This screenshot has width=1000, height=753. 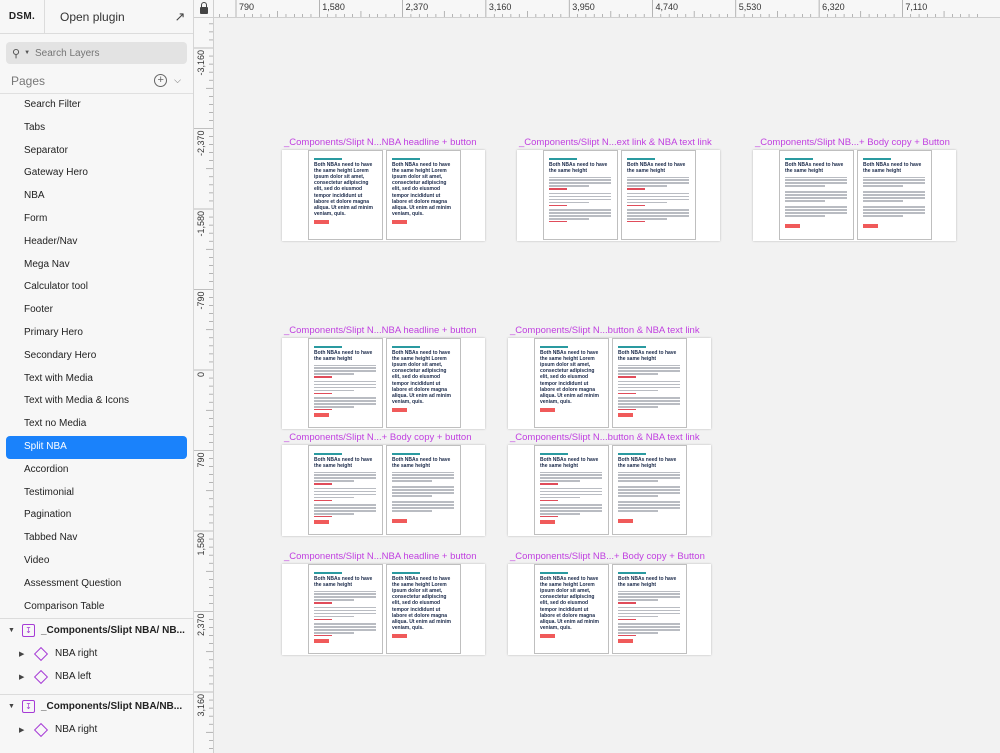 What do you see at coordinates (96, 242) in the screenshot?
I see `page-item: Header/Nav` at bounding box center [96, 242].